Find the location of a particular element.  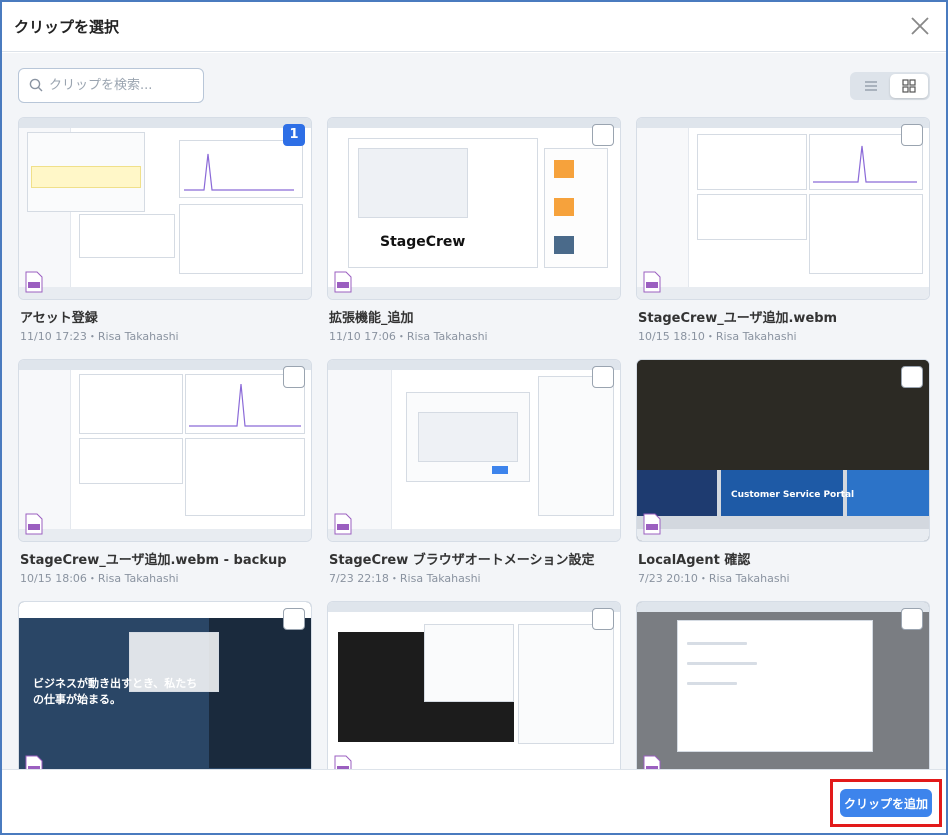

search-box is located at coordinates (111, 85).